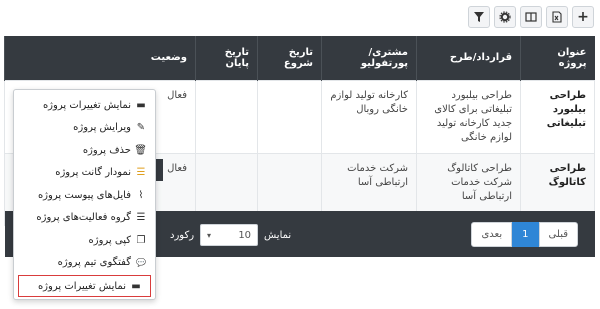  Describe the element at coordinates (159, 170) in the screenshot. I see `row-actions-toggle` at that location.